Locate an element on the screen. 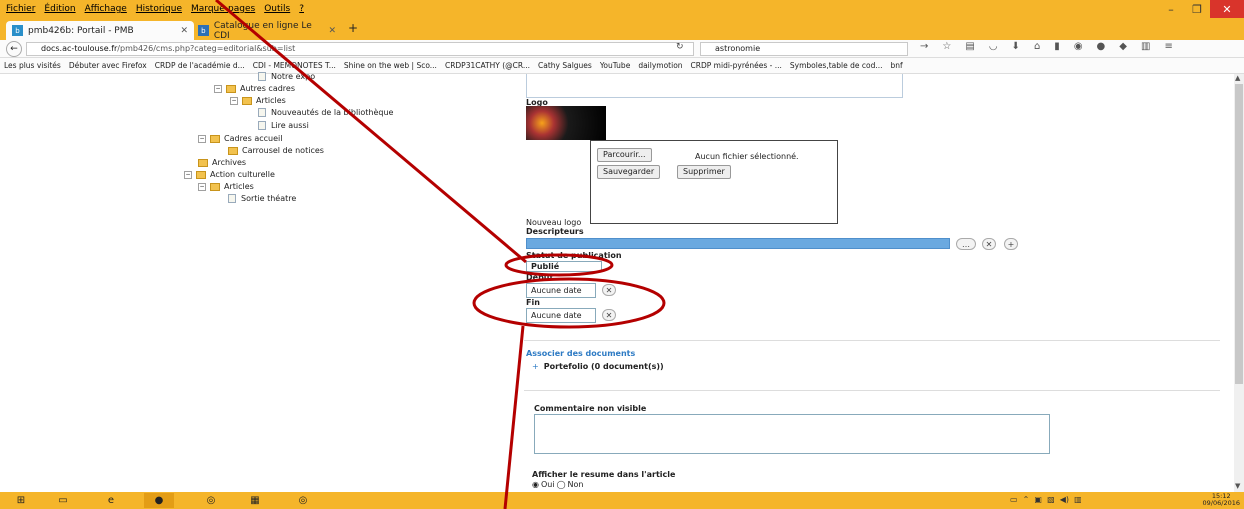  taskbar-clock: 15:12 09/06/2016 is located at coordinates (1221, 500).